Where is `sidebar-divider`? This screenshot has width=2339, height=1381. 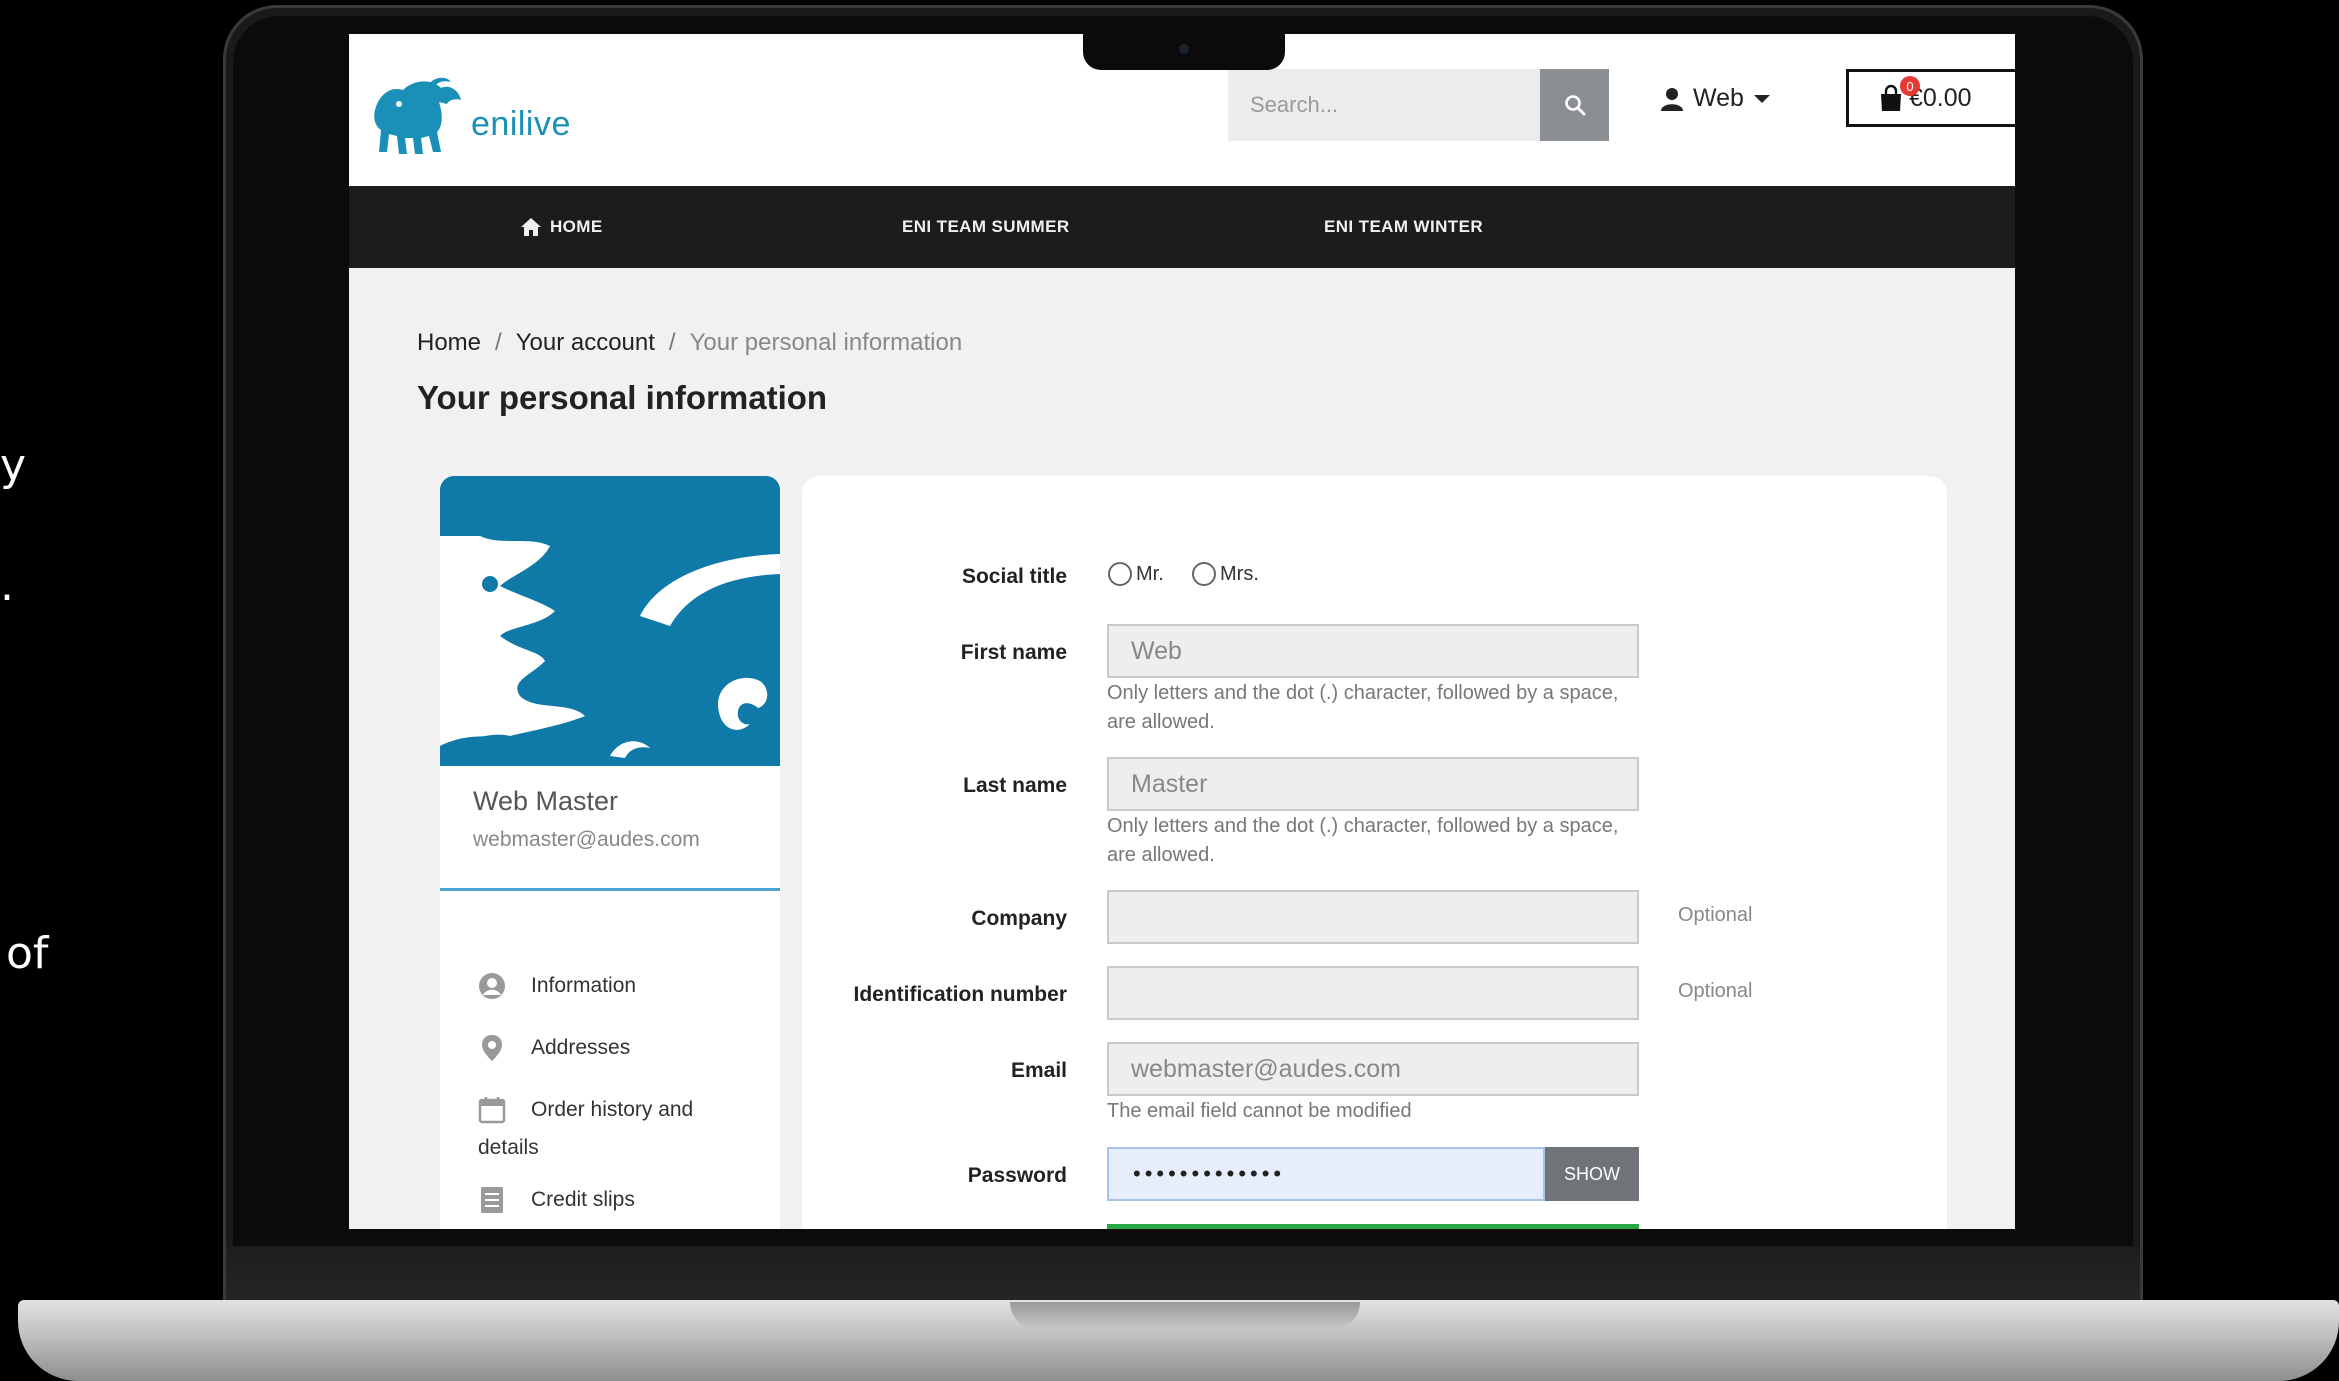
sidebar-divider is located at coordinates (610, 889).